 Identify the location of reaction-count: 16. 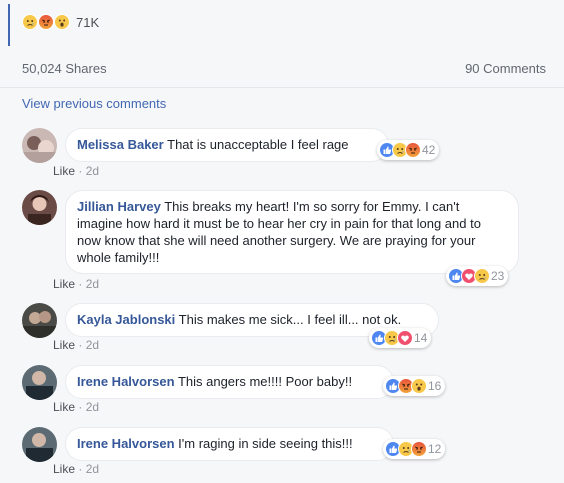
(435, 386).